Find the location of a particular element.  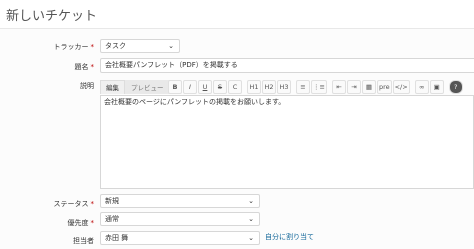

link-icon: ∞ is located at coordinates (421, 87).